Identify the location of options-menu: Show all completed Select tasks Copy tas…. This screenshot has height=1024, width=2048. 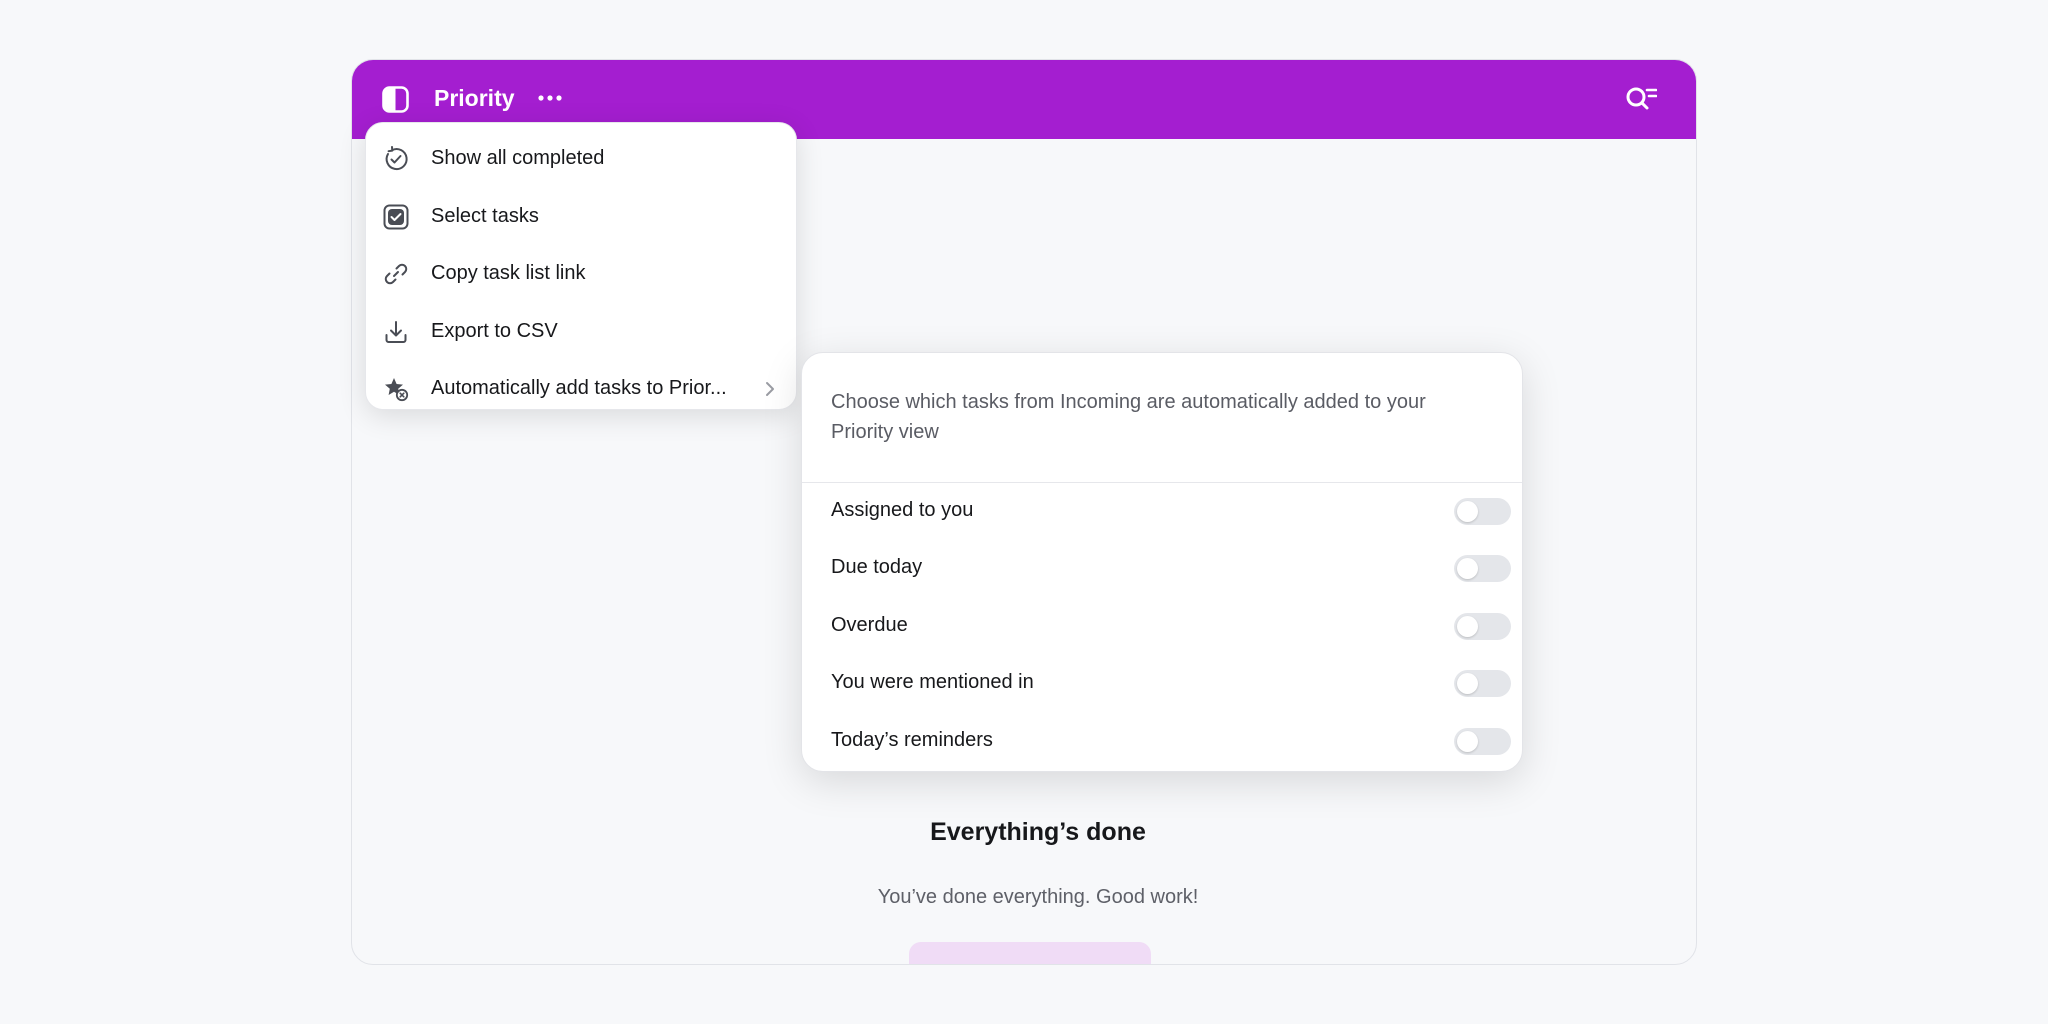
(581, 266).